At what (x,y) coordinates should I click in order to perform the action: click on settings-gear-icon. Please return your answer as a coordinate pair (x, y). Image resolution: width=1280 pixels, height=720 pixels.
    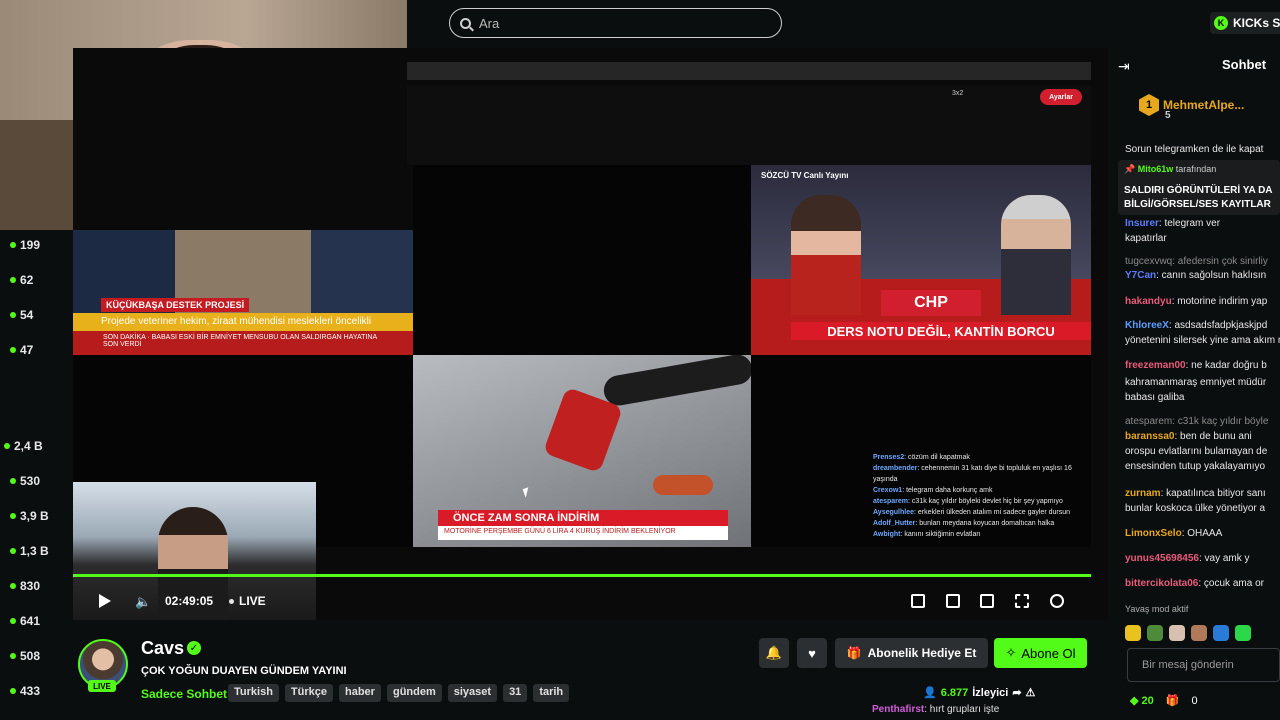
    Looking at the image, I should click on (1057, 601).